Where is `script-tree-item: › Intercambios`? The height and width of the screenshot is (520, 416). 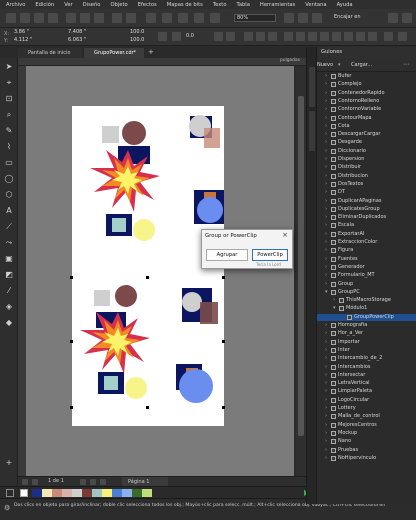
script-tree-item: › Intercambios is located at coordinates (366, 367).